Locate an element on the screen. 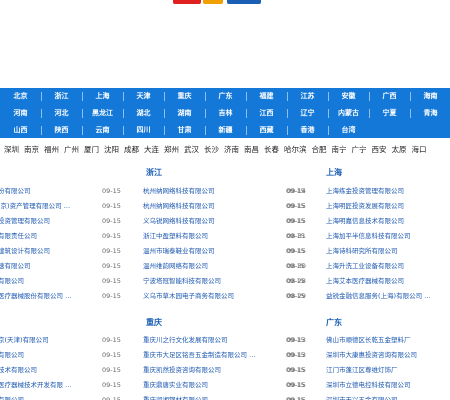 The image size is (450, 400). province-link: 浙江 is located at coordinates (61, 96).